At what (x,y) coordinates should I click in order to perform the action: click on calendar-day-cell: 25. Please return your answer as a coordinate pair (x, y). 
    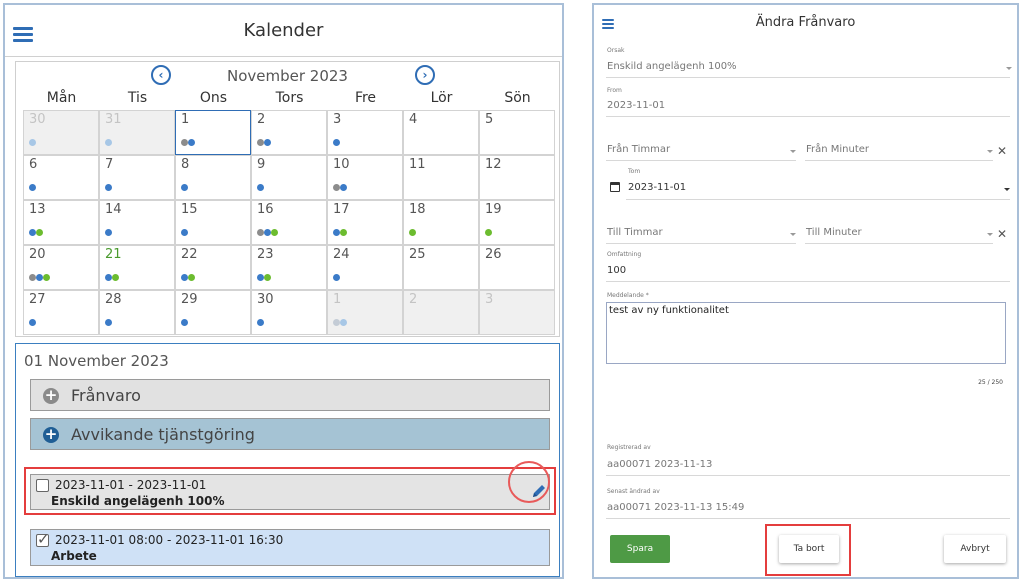
    Looking at the image, I should click on (441, 267).